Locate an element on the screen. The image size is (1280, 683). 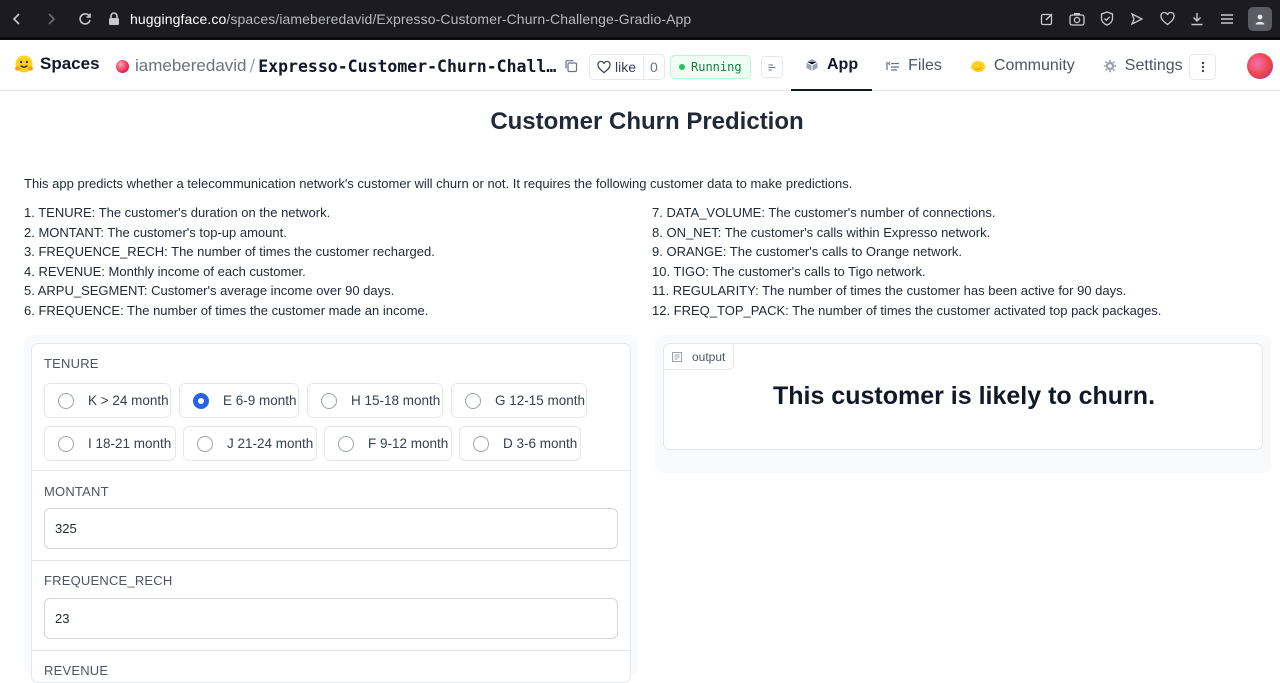
logs-button is located at coordinates (772, 67).